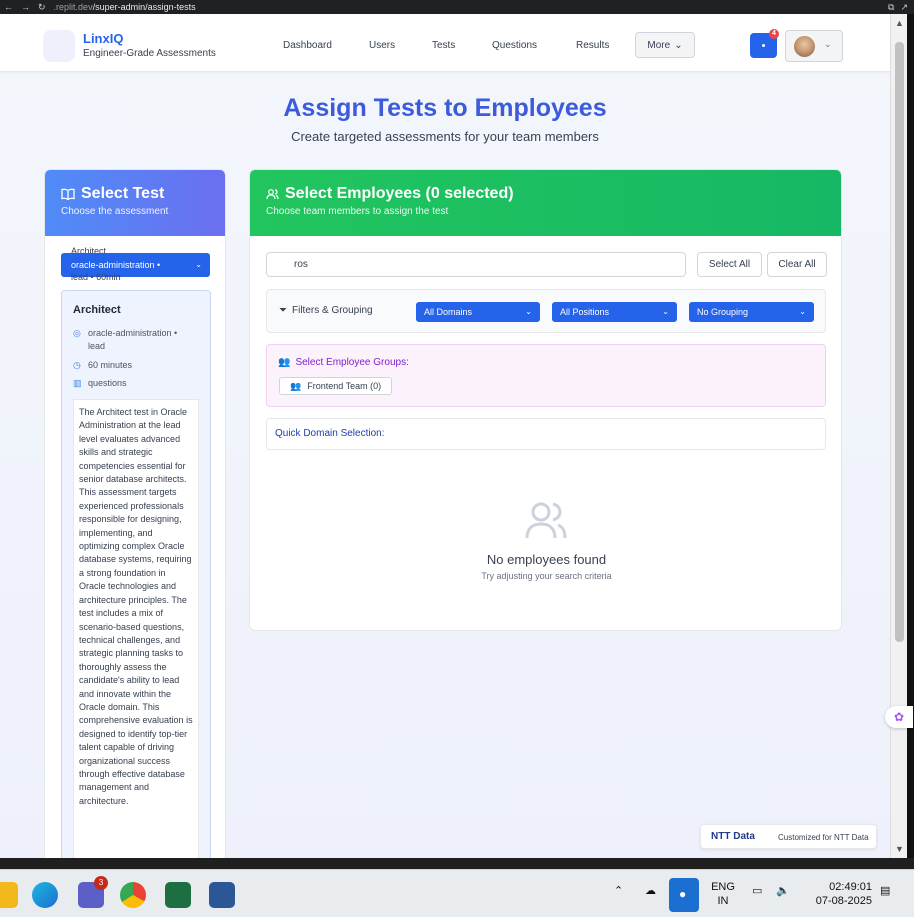 The image size is (914, 917). What do you see at coordinates (457, 863) in the screenshot?
I see `window-bottom-edge` at bounding box center [457, 863].